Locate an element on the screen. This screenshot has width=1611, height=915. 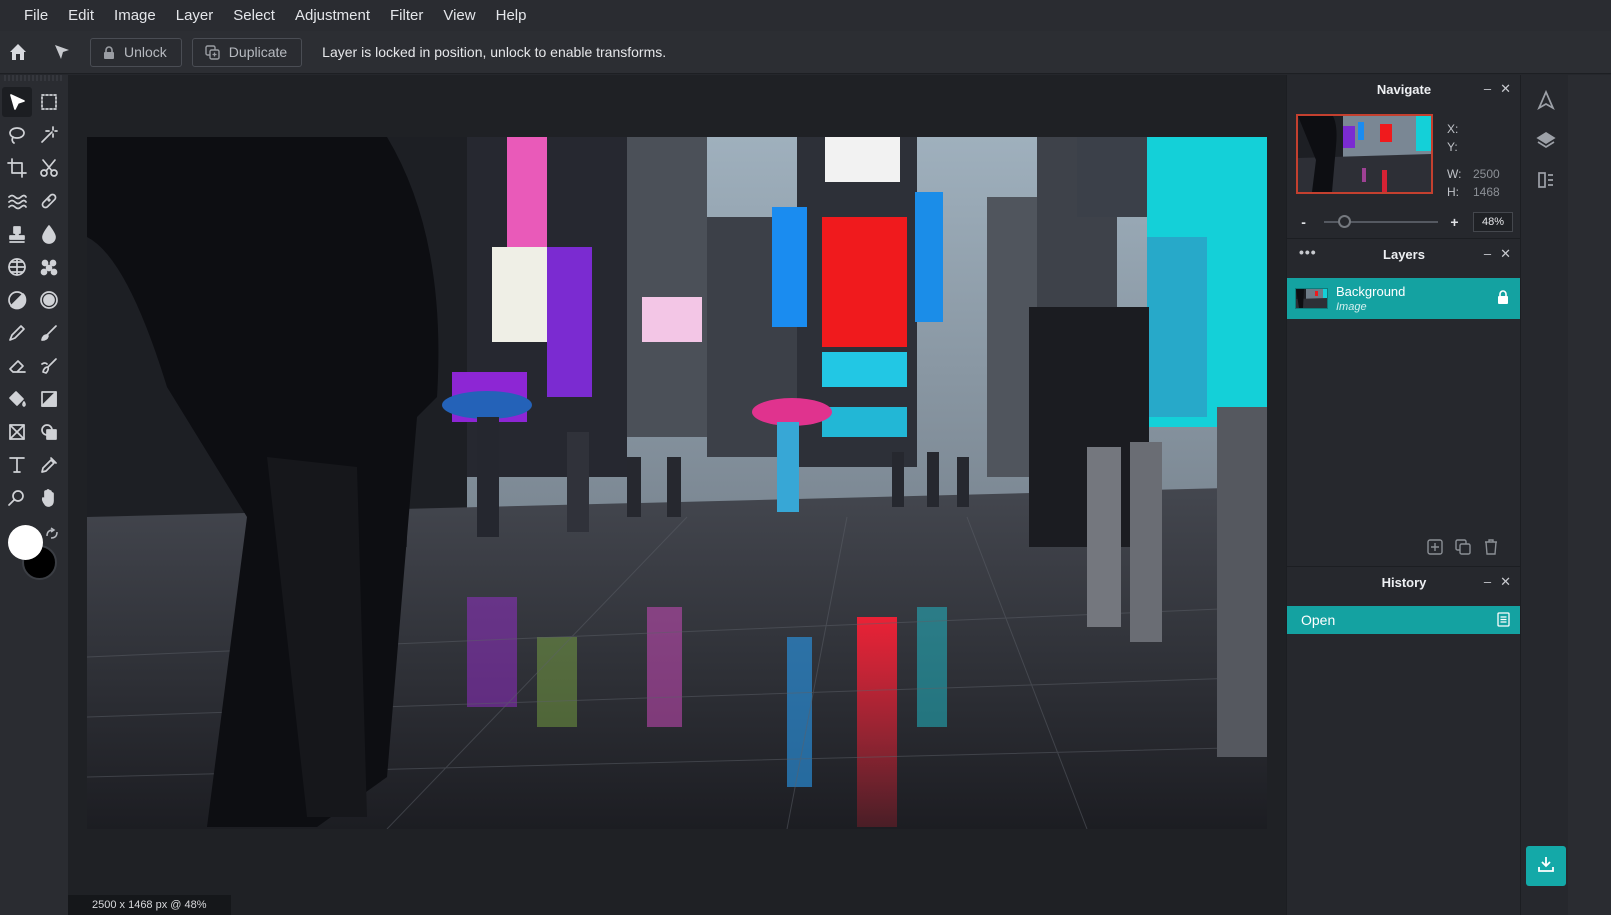
unlock-button: Unlock is located at coordinates (136, 52).